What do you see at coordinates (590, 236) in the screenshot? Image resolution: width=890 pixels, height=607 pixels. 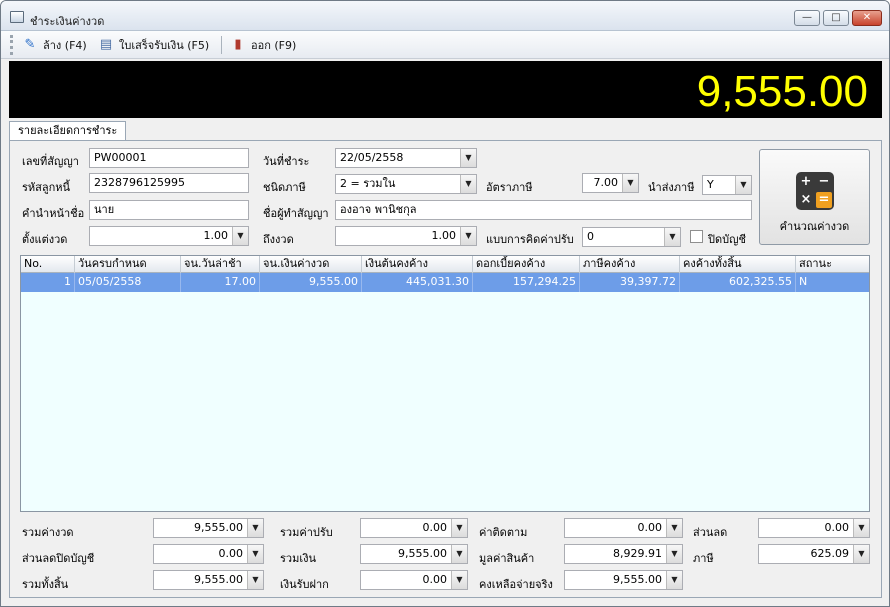 I see `fine-mode-value: 0` at bounding box center [590, 236].